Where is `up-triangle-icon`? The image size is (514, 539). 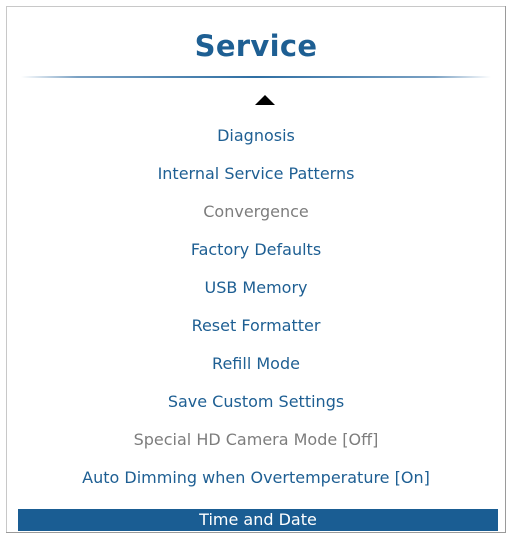
up-triangle-icon is located at coordinates (265, 100).